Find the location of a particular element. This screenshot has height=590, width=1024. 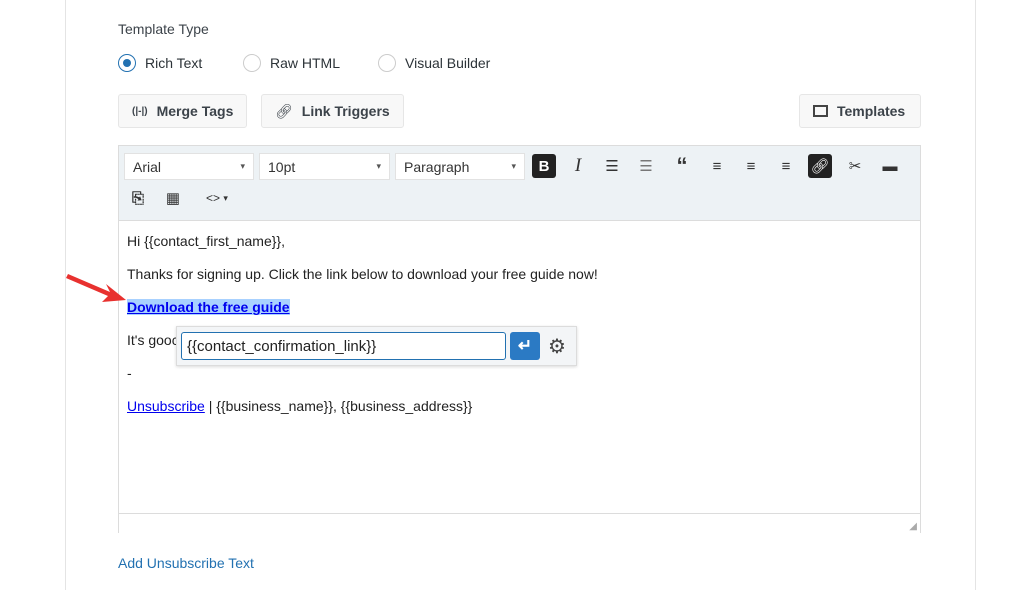

red-arrow-annotation is located at coordinates (96, 288).